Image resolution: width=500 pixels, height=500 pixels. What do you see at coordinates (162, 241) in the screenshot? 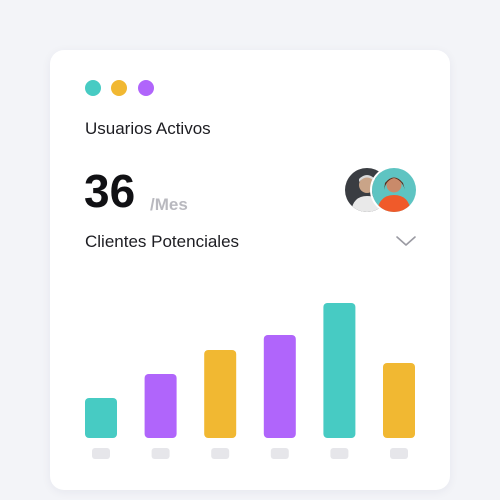
I see `dropdown-label: Clientes Potenciales` at bounding box center [162, 241].